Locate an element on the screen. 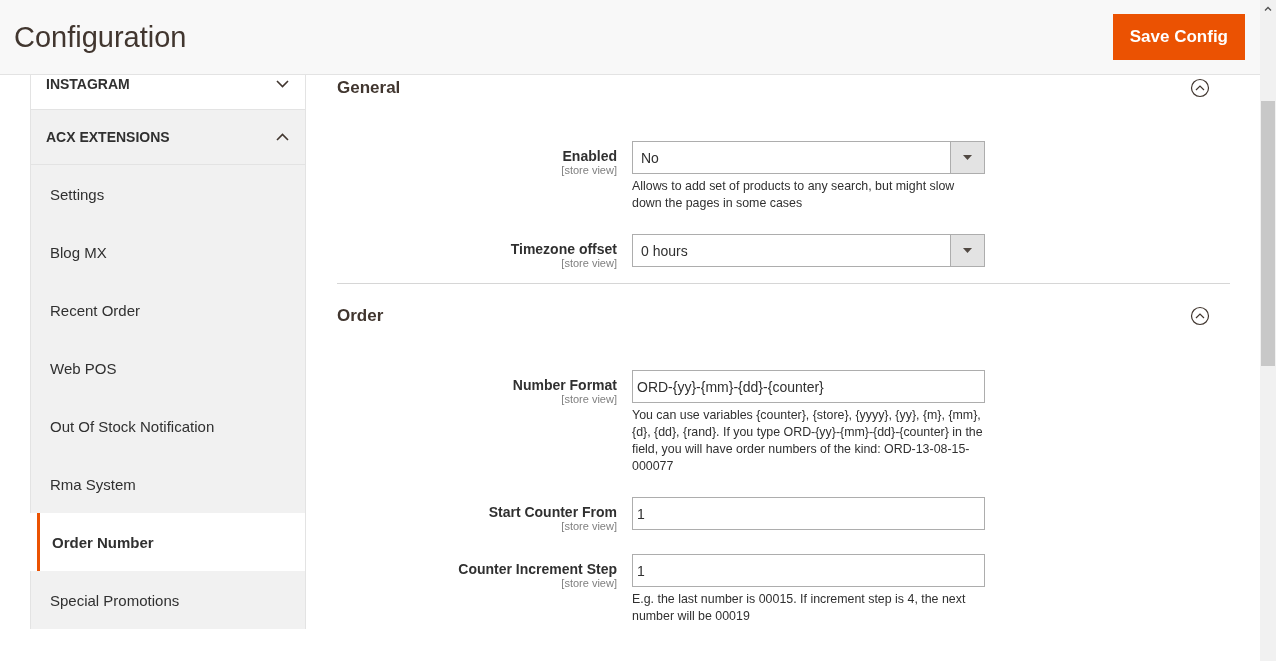 The image size is (1276, 661). section-title: General is located at coordinates (369, 88).